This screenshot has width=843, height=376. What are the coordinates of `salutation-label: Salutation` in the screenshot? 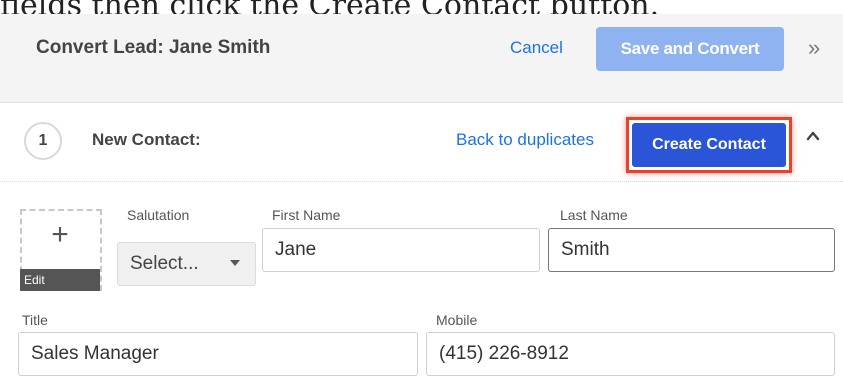 It's located at (158, 215).